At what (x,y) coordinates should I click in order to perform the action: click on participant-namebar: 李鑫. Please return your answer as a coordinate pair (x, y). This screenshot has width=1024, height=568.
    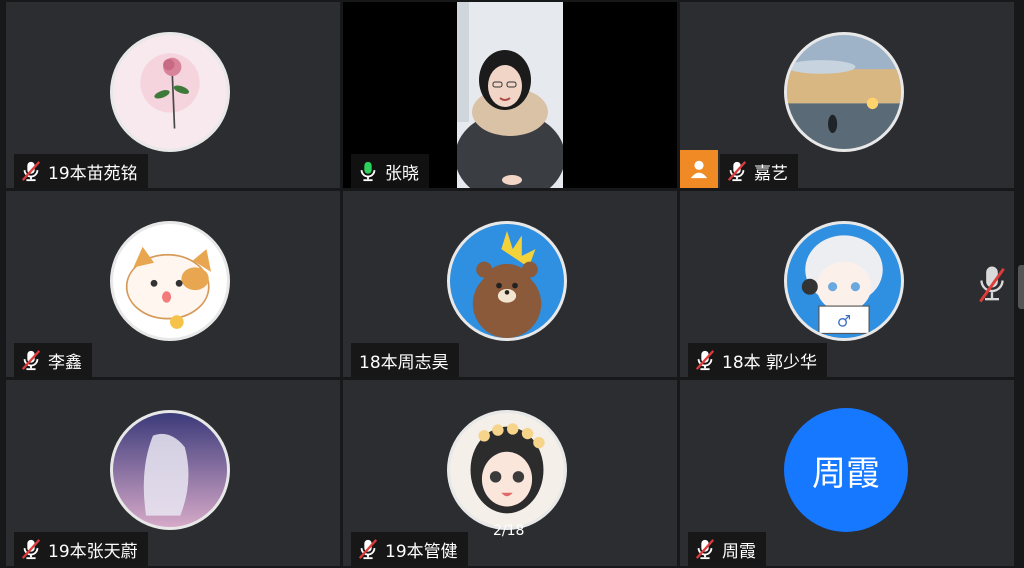
    Looking at the image, I should click on (53, 360).